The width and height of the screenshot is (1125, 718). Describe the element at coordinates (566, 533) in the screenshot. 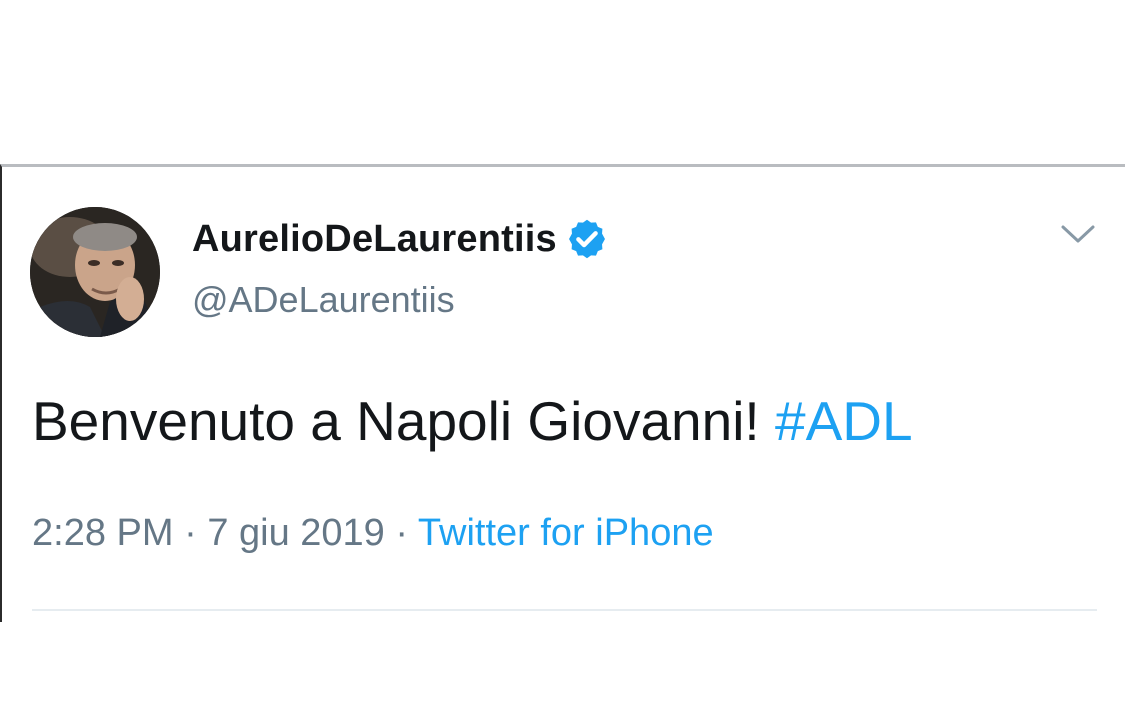

I see `tweet-source-link: Twitter for iPhone` at that location.